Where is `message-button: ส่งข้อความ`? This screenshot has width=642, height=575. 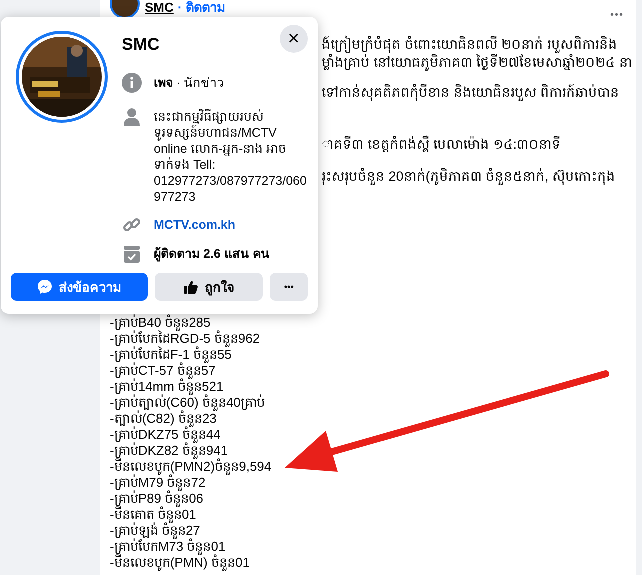 message-button: ส่งข้อความ is located at coordinates (79, 287).